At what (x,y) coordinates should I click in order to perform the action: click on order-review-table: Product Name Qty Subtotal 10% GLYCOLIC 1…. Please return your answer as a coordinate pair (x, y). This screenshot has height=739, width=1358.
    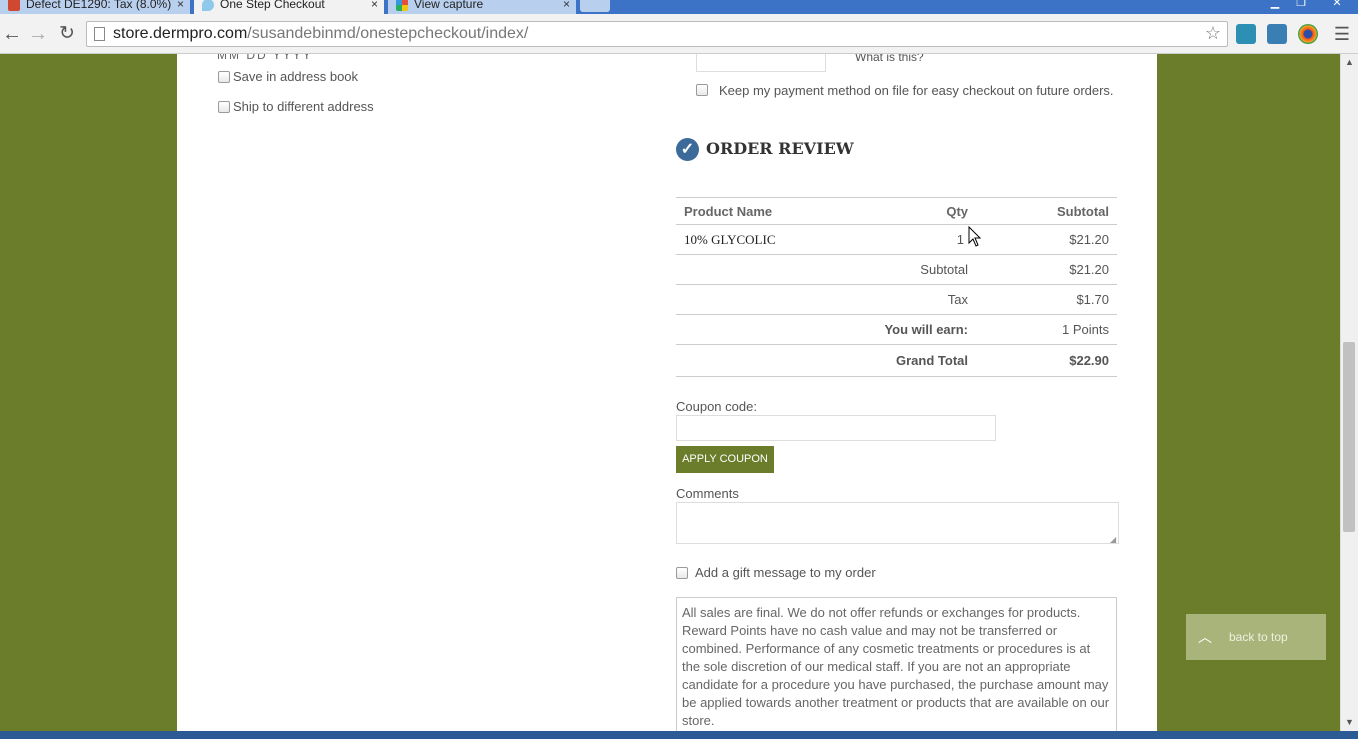
    Looking at the image, I should click on (896, 287).